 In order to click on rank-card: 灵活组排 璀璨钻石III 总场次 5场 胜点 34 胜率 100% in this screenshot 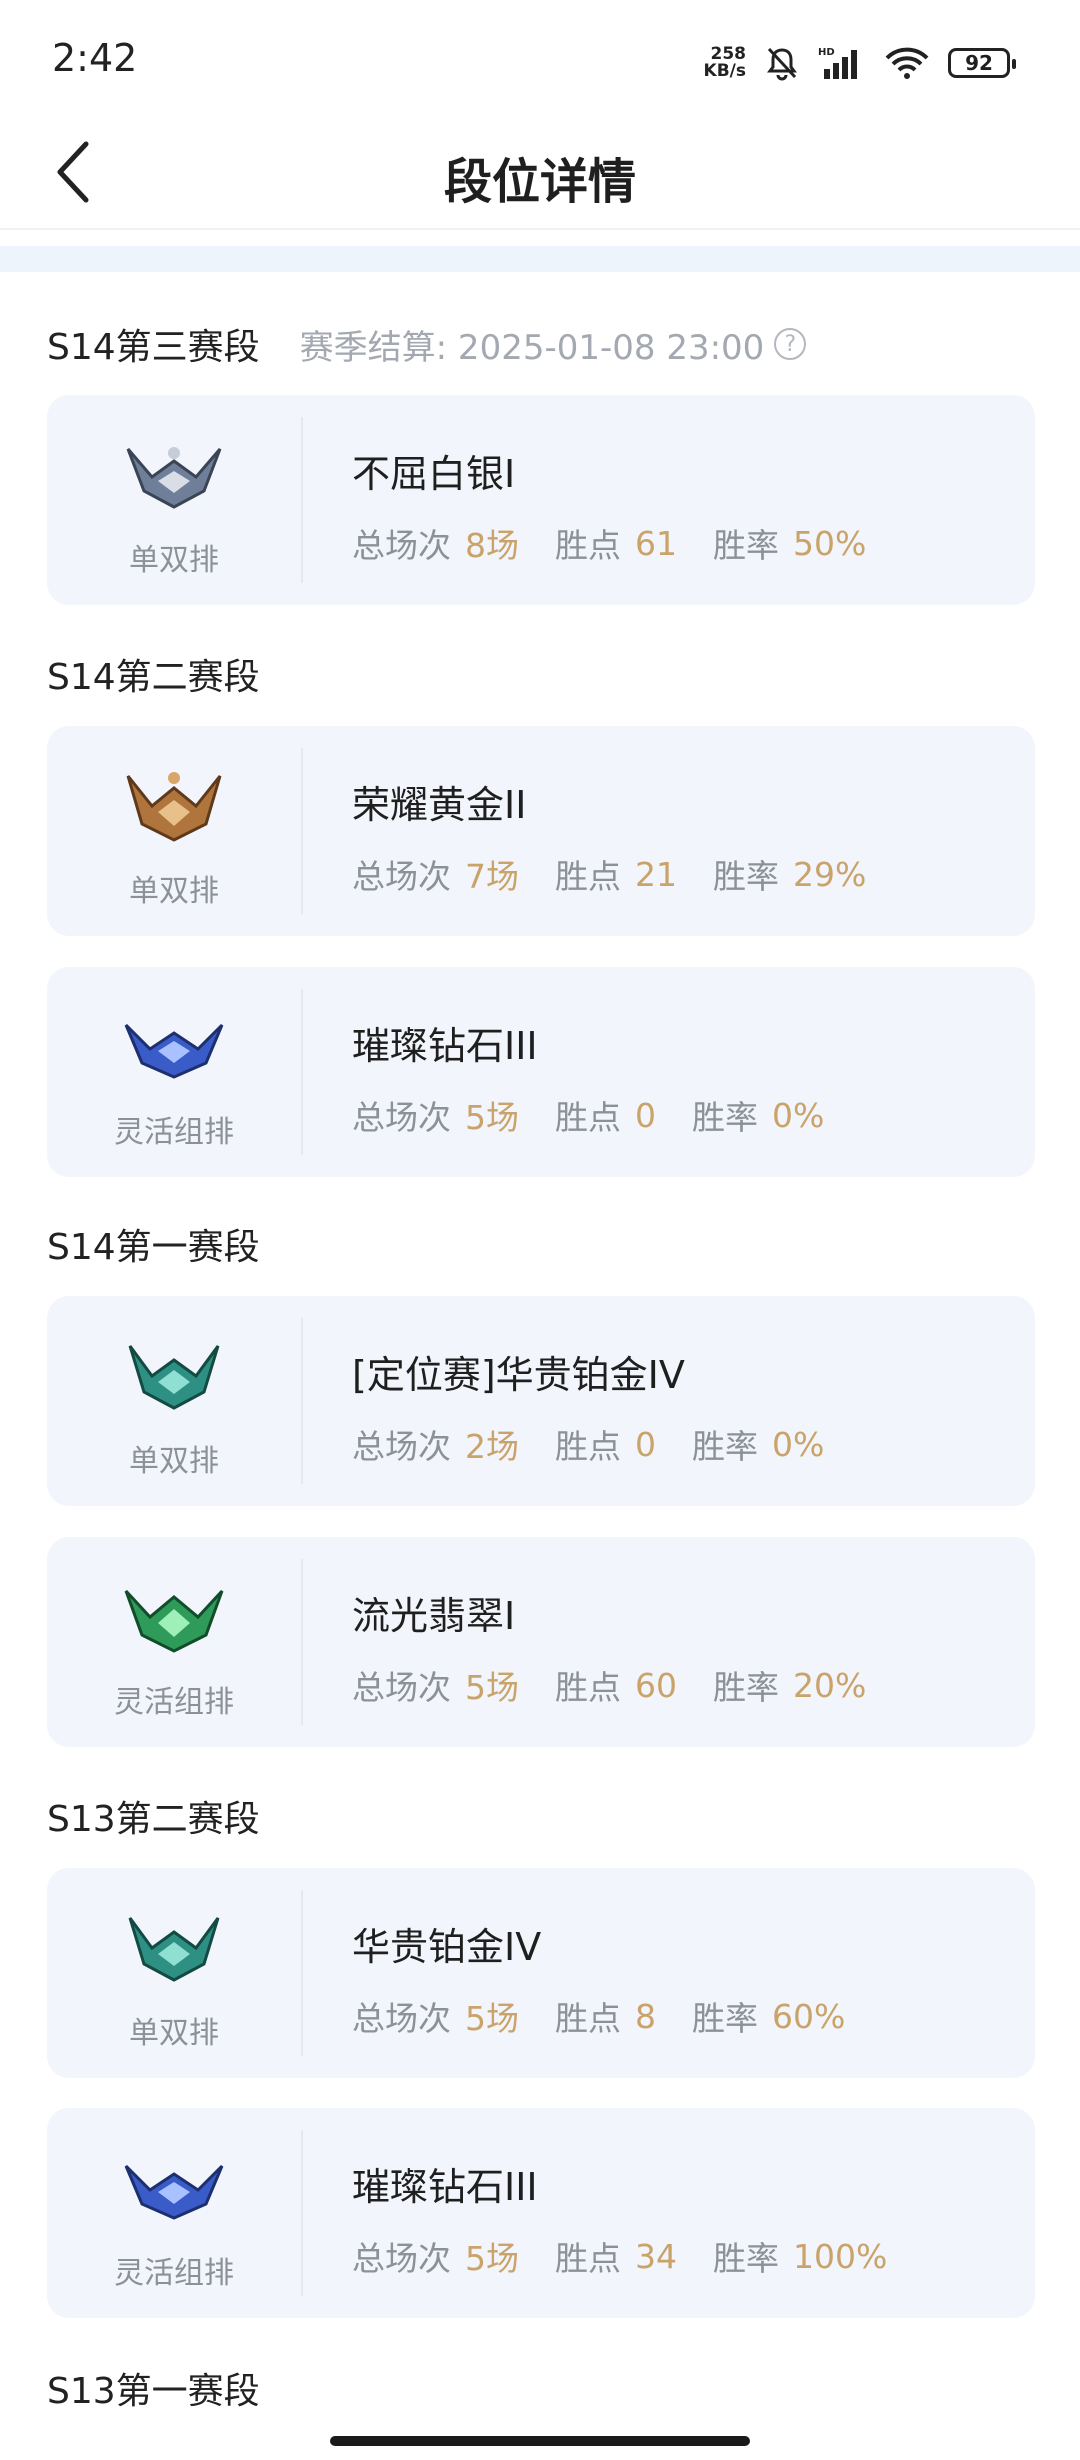, I will do `click(541, 2213)`.